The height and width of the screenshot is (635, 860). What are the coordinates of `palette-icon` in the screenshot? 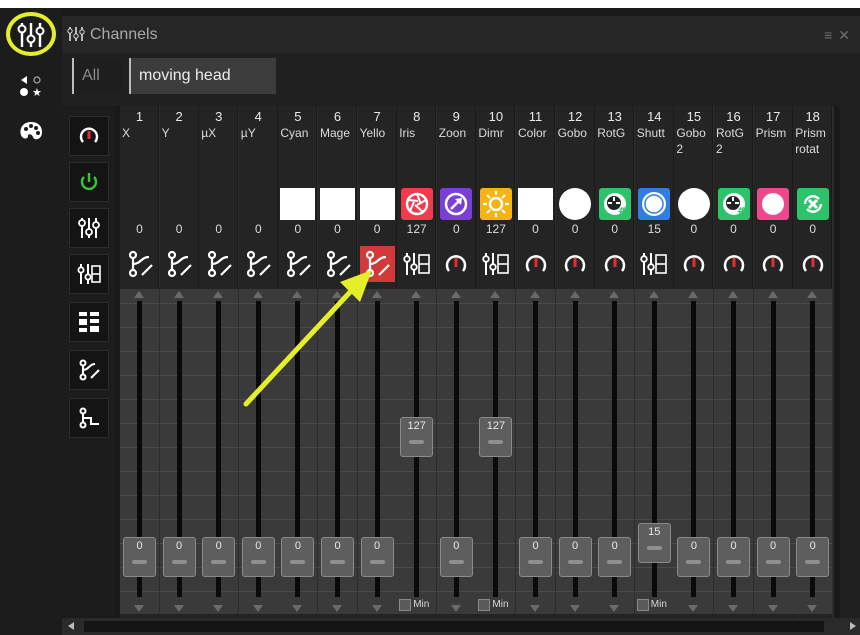 It's located at (31, 132).